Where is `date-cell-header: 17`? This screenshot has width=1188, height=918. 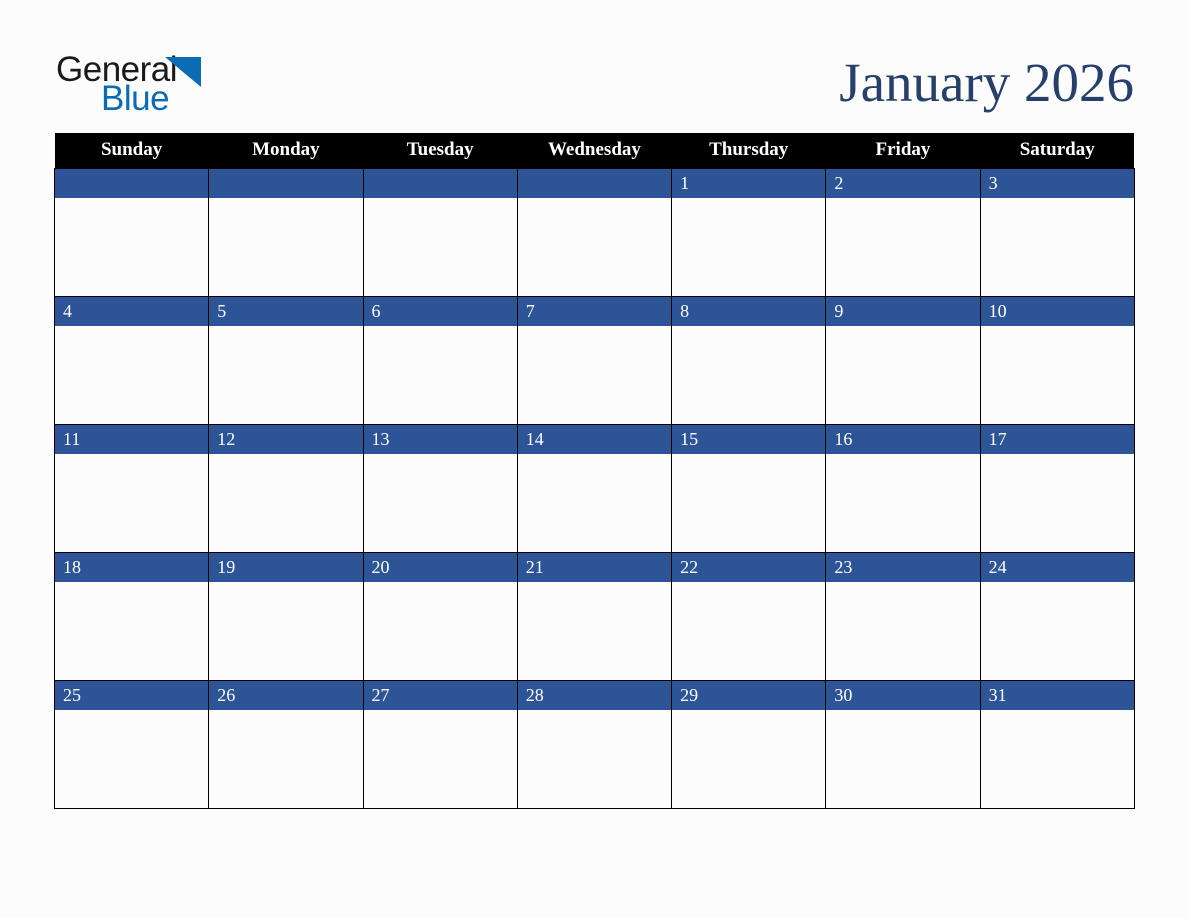
date-cell-header: 17 is located at coordinates (1057, 438).